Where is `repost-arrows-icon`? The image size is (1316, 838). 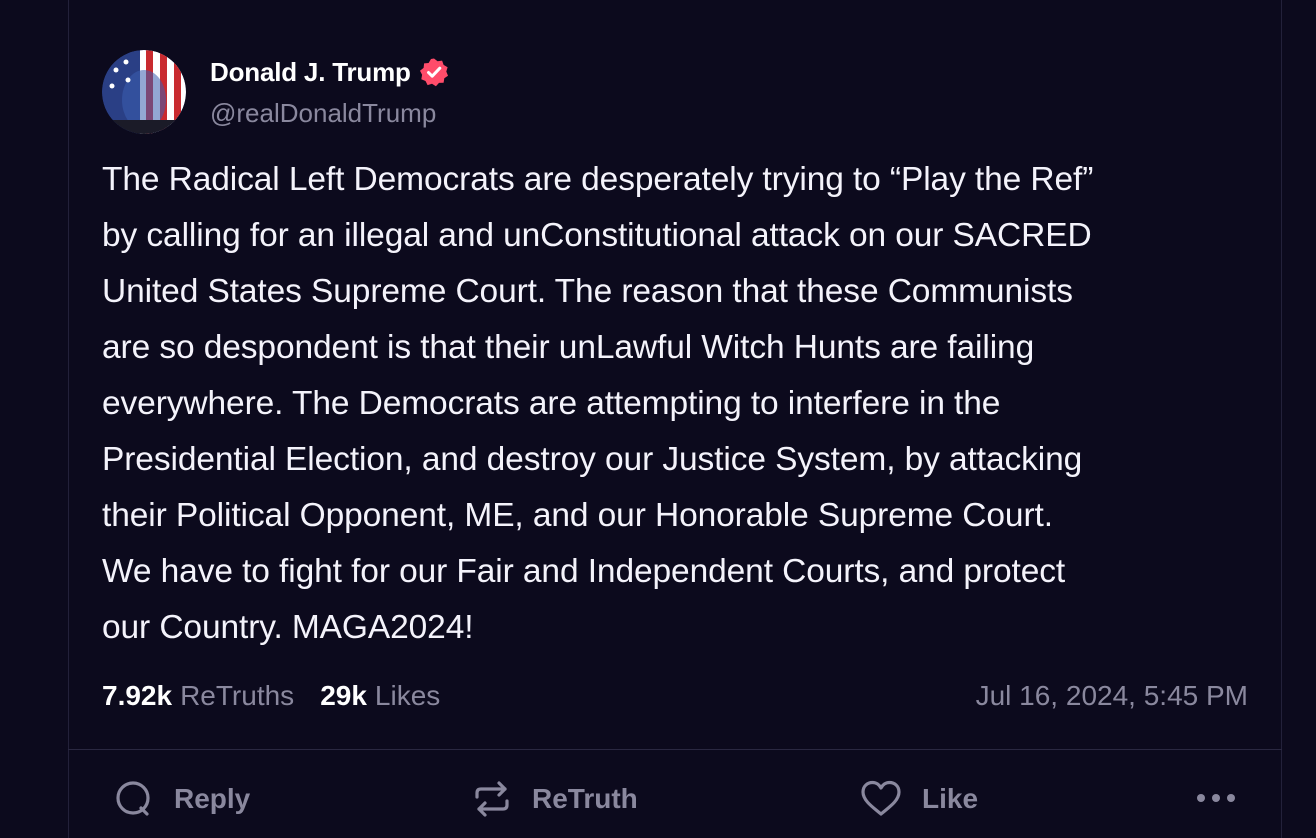
repost-arrows-icon is located at coordinates (492, 799).